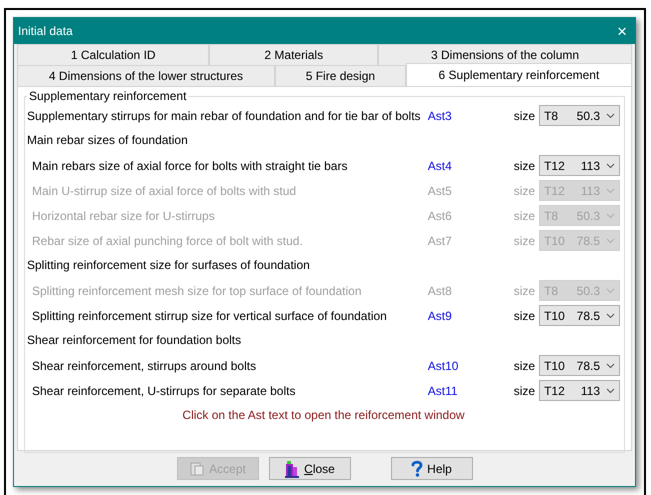  I want to click on tab: 5 Fire design, so click(340, 75).